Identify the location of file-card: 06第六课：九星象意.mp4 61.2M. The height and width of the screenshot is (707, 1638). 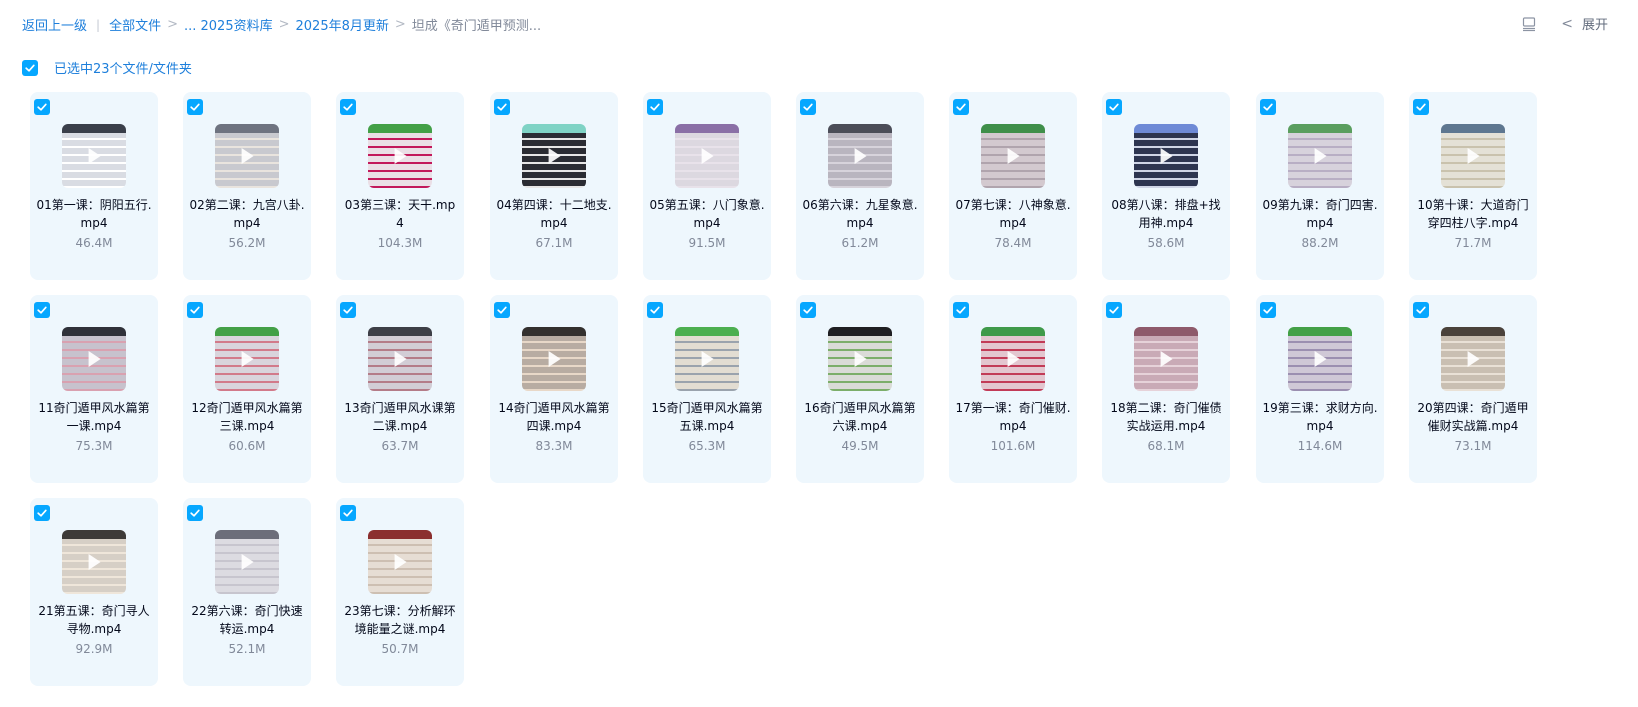
(860, 186).